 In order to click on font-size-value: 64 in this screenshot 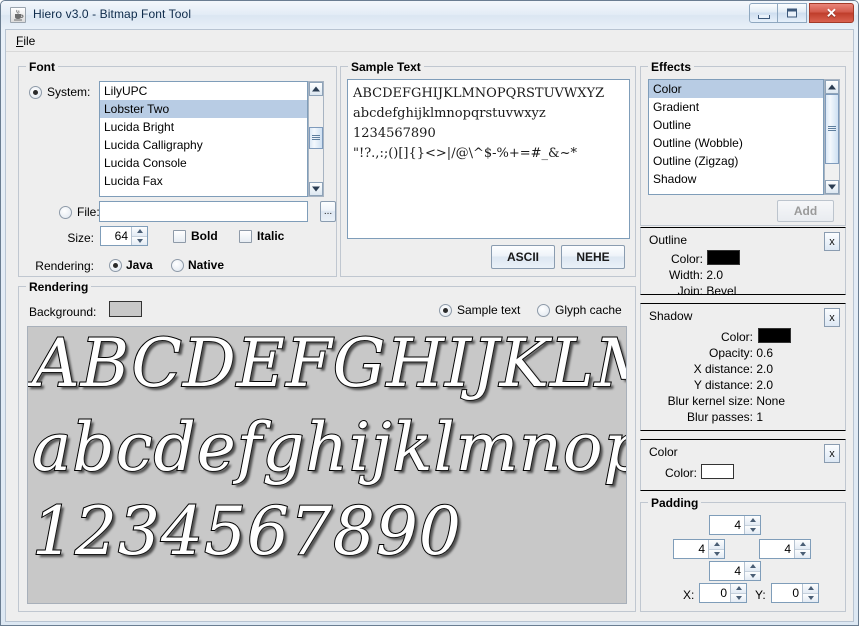, I will do `click(116, 236)`.